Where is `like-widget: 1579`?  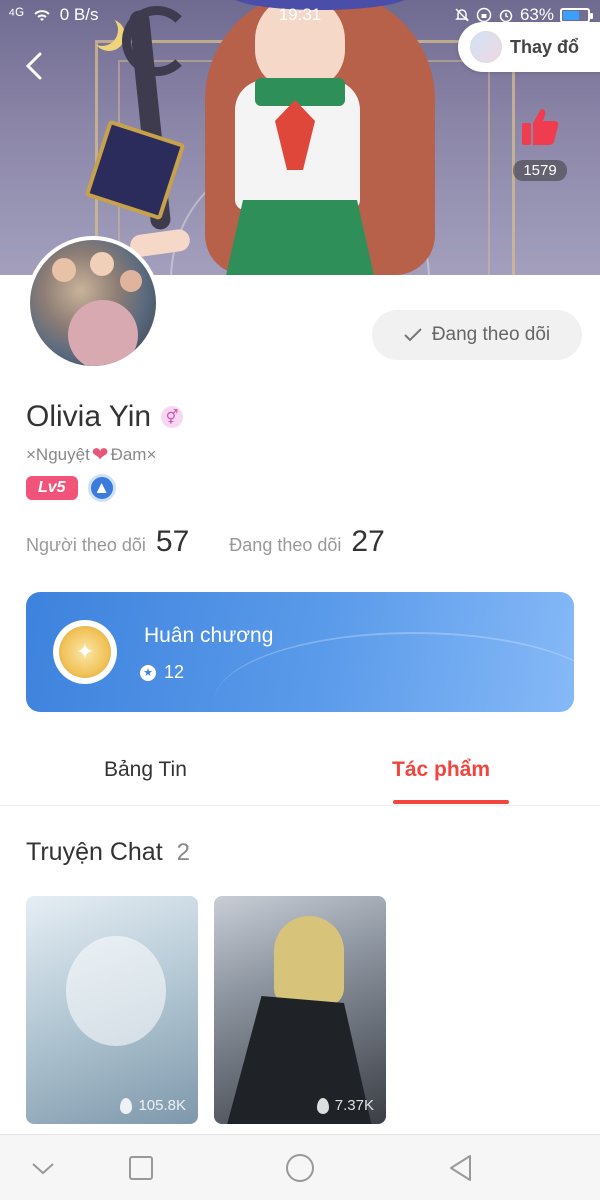 like-widget: 1579 is located at coordinates (540, 143).